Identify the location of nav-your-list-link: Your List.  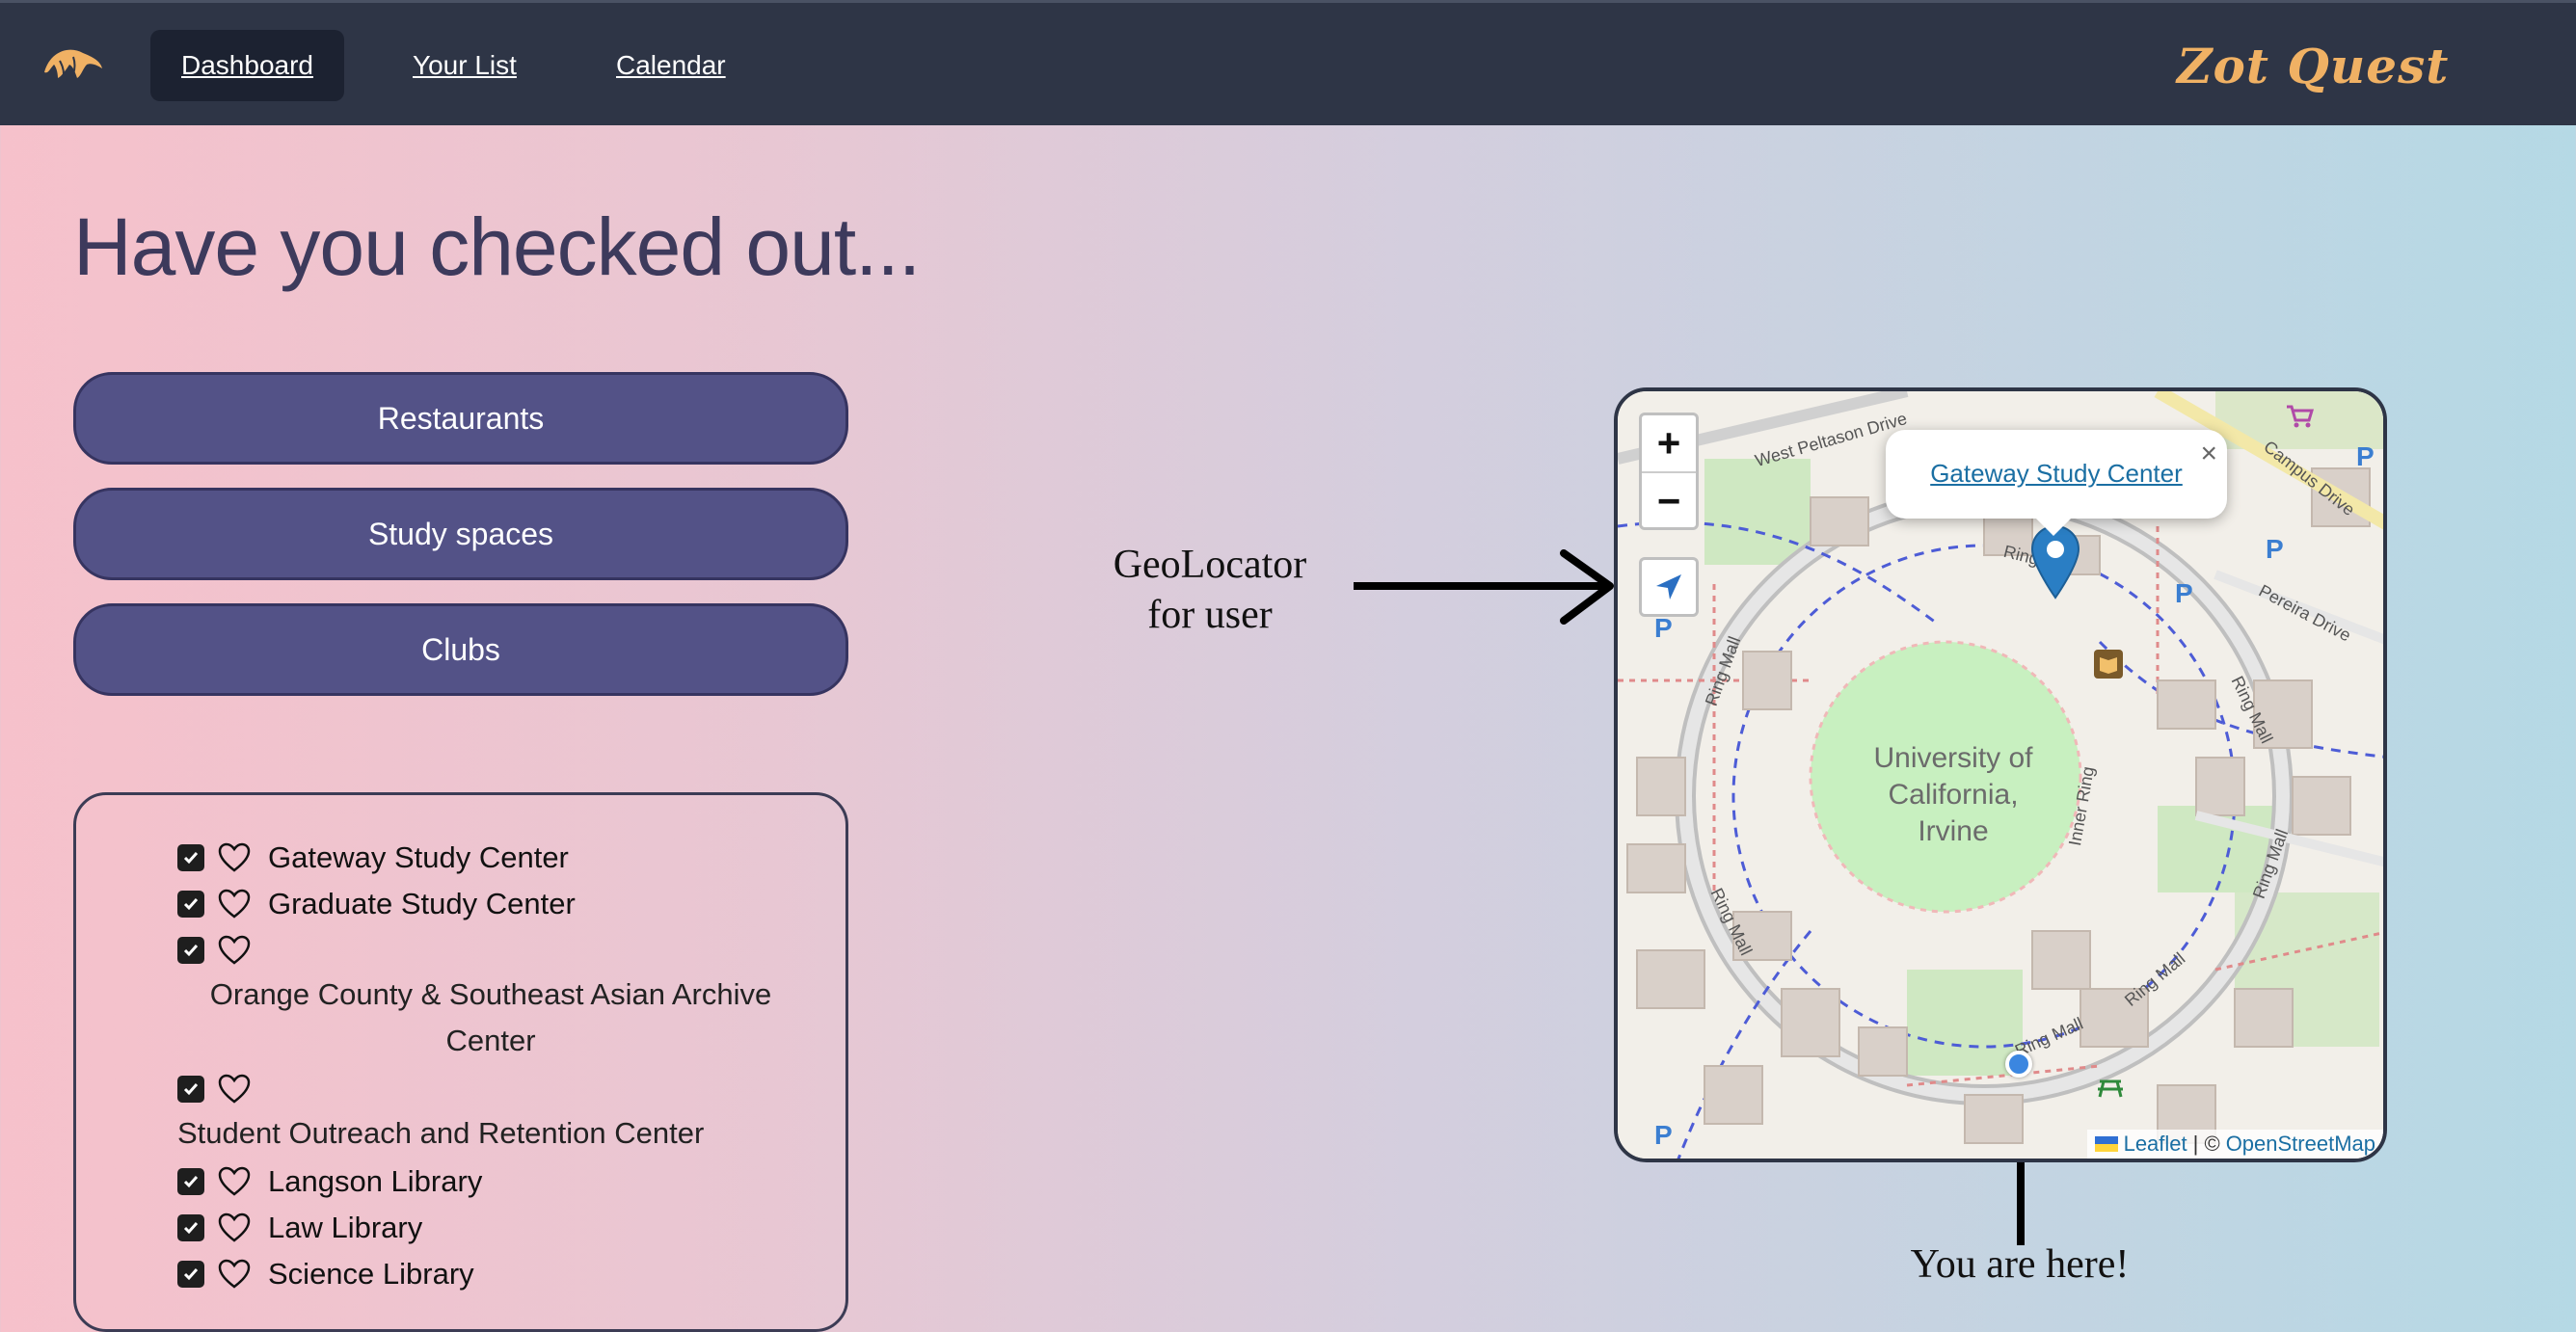
(465, 65).